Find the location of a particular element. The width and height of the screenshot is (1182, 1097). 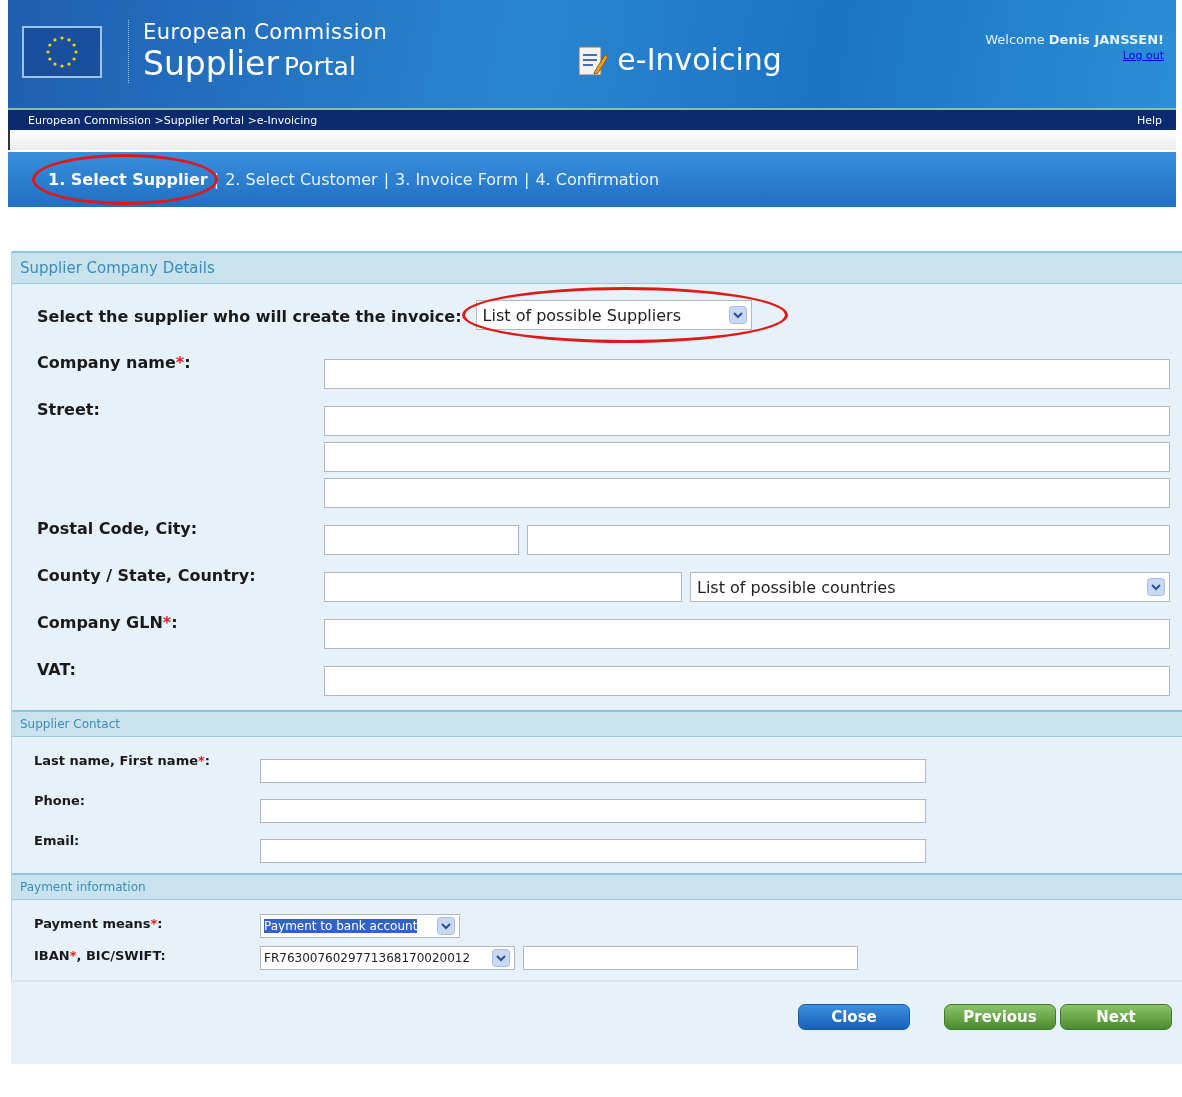

logout-link: Log out is located at coordinates (1143, 55).